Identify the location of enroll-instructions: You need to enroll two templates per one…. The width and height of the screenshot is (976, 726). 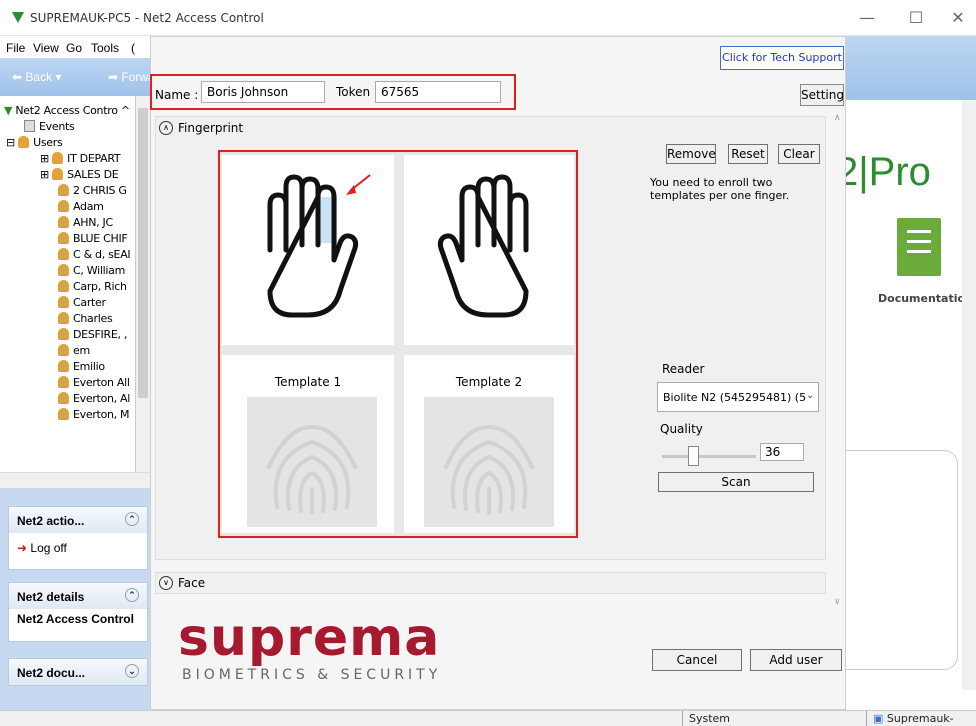
(720, 189).